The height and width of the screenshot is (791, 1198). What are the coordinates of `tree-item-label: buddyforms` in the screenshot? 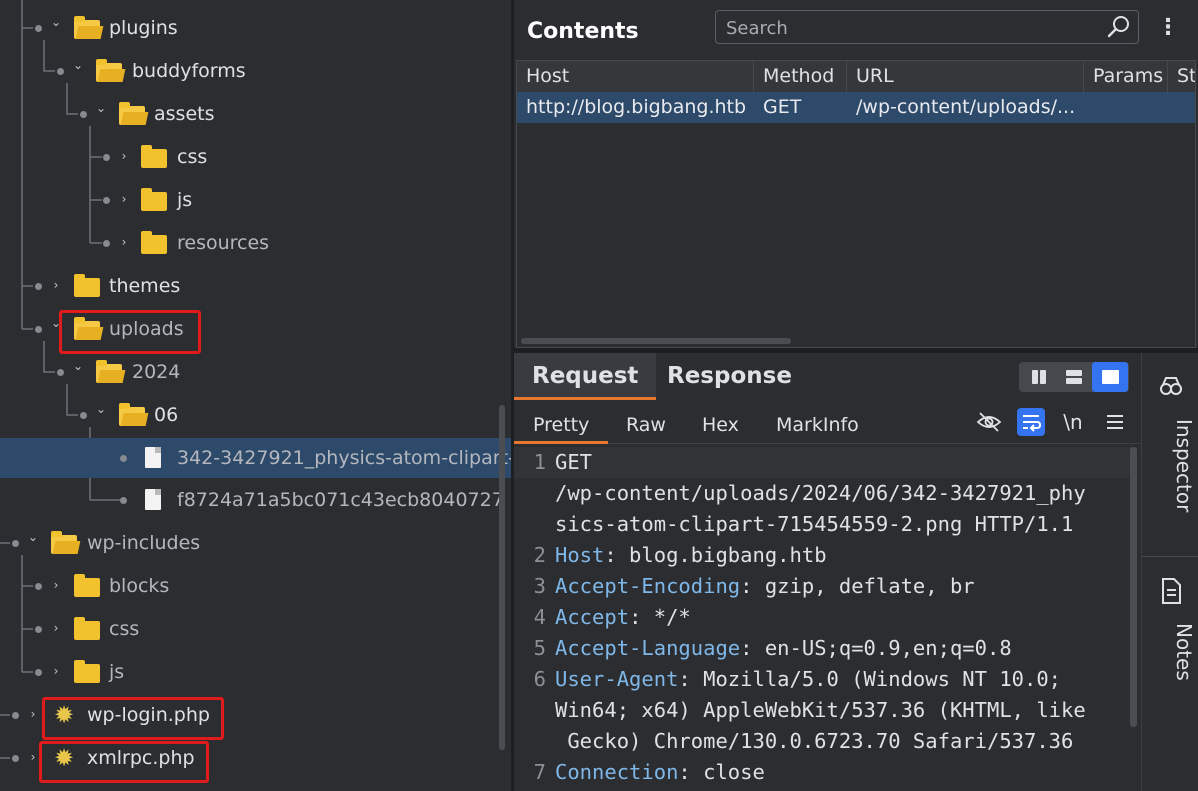 It's located at (189, 71).